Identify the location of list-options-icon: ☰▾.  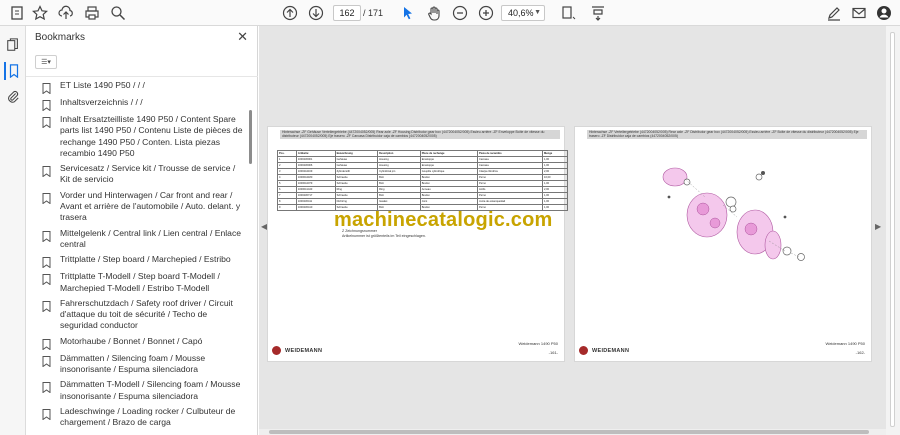
(46, 62).